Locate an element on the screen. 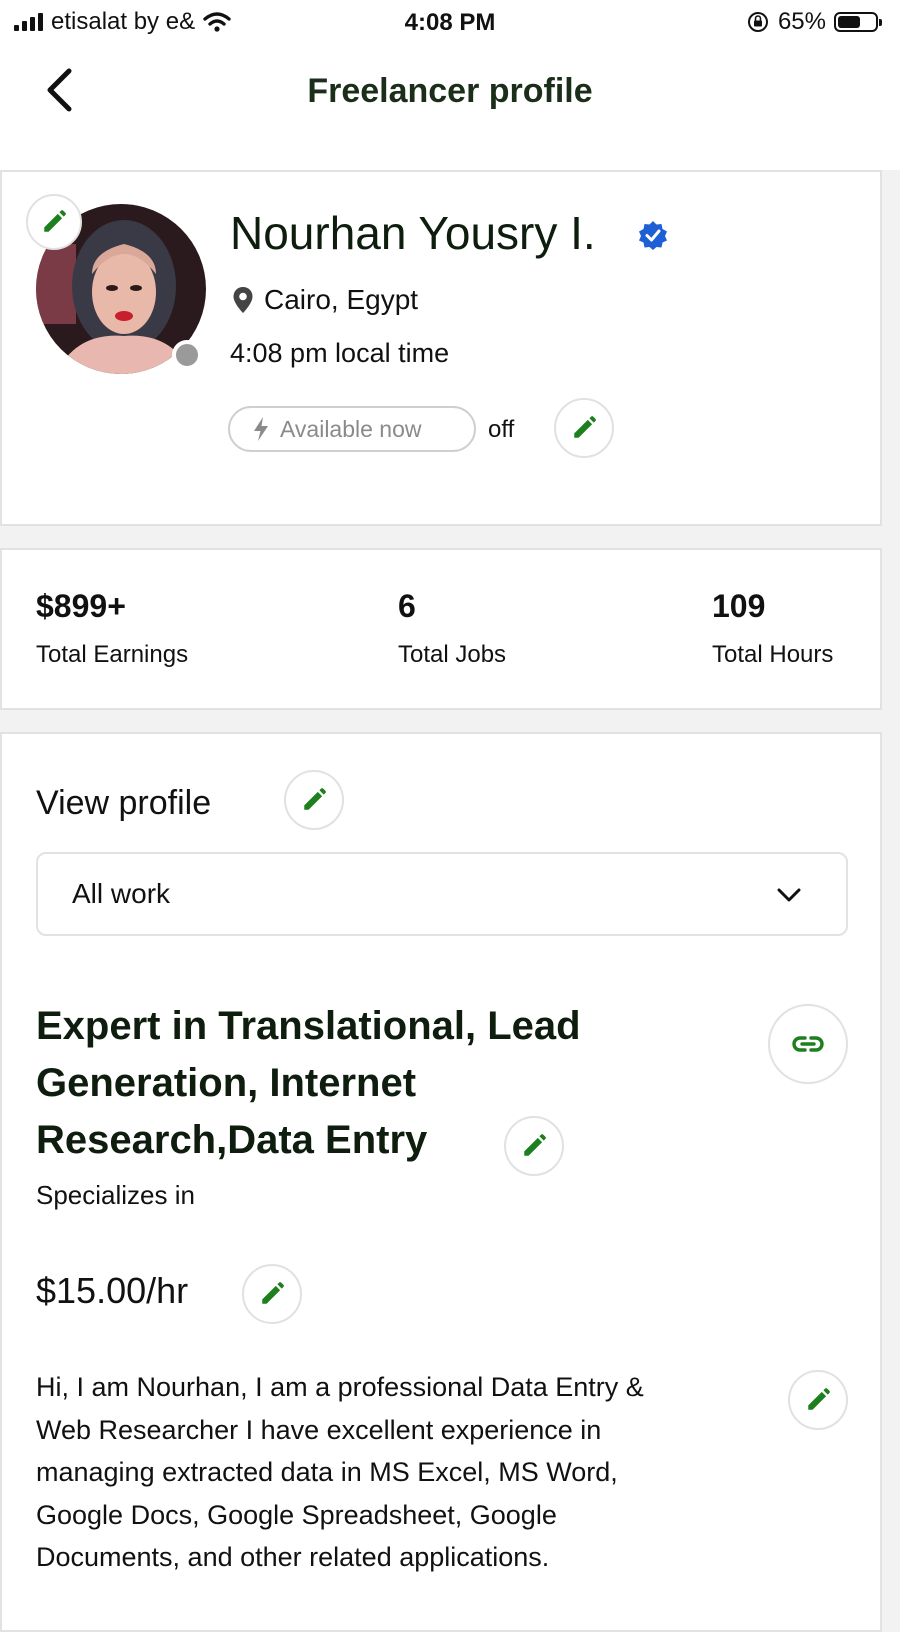 The height and width of the screenshot is (1632, 900). availability-badge: Available now is located at coordinates (352, 429).